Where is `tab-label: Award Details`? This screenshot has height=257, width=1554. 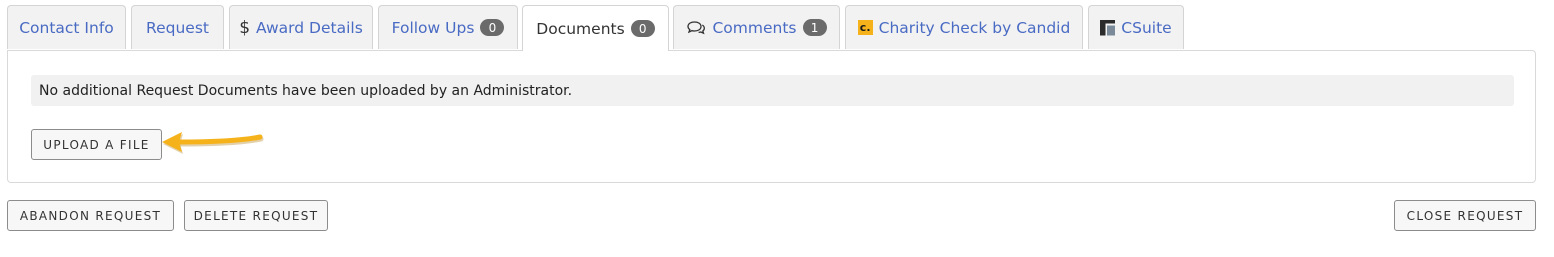
tab-label: Award Details is located at coordinates (309, 27).